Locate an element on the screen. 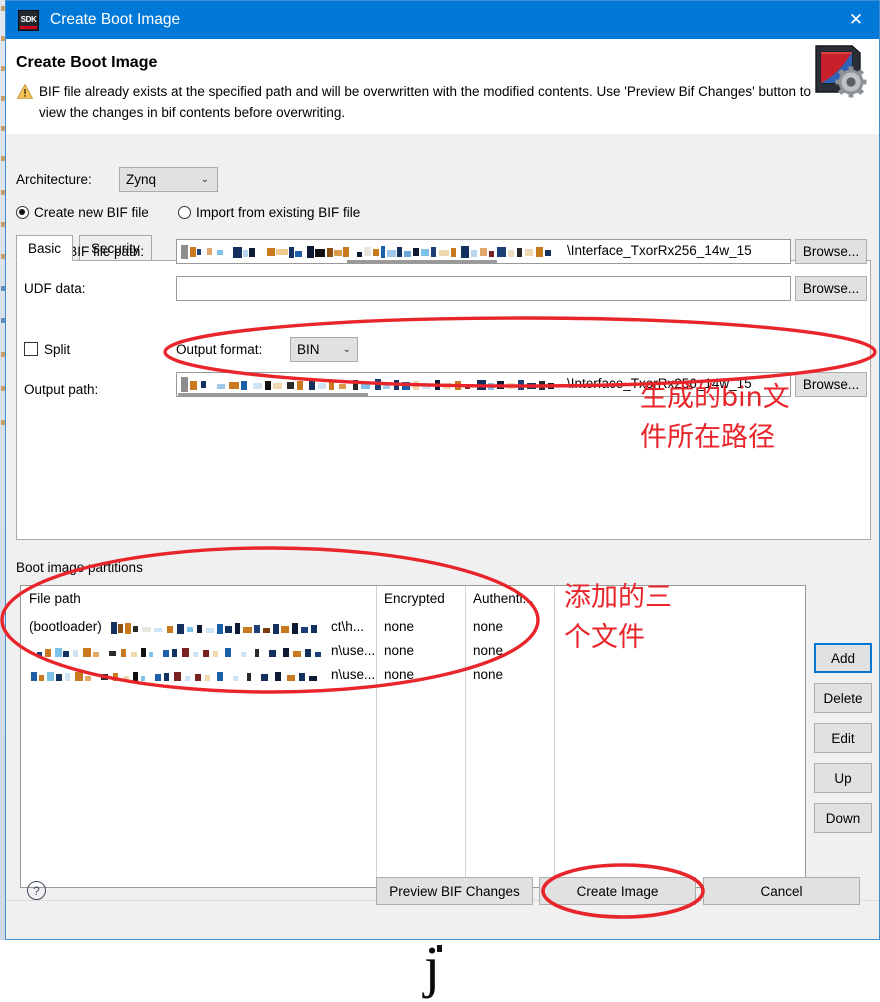 This screenshot has width=880, height=1002. create-image-button: Create Image is located at coordinates (617, 891).